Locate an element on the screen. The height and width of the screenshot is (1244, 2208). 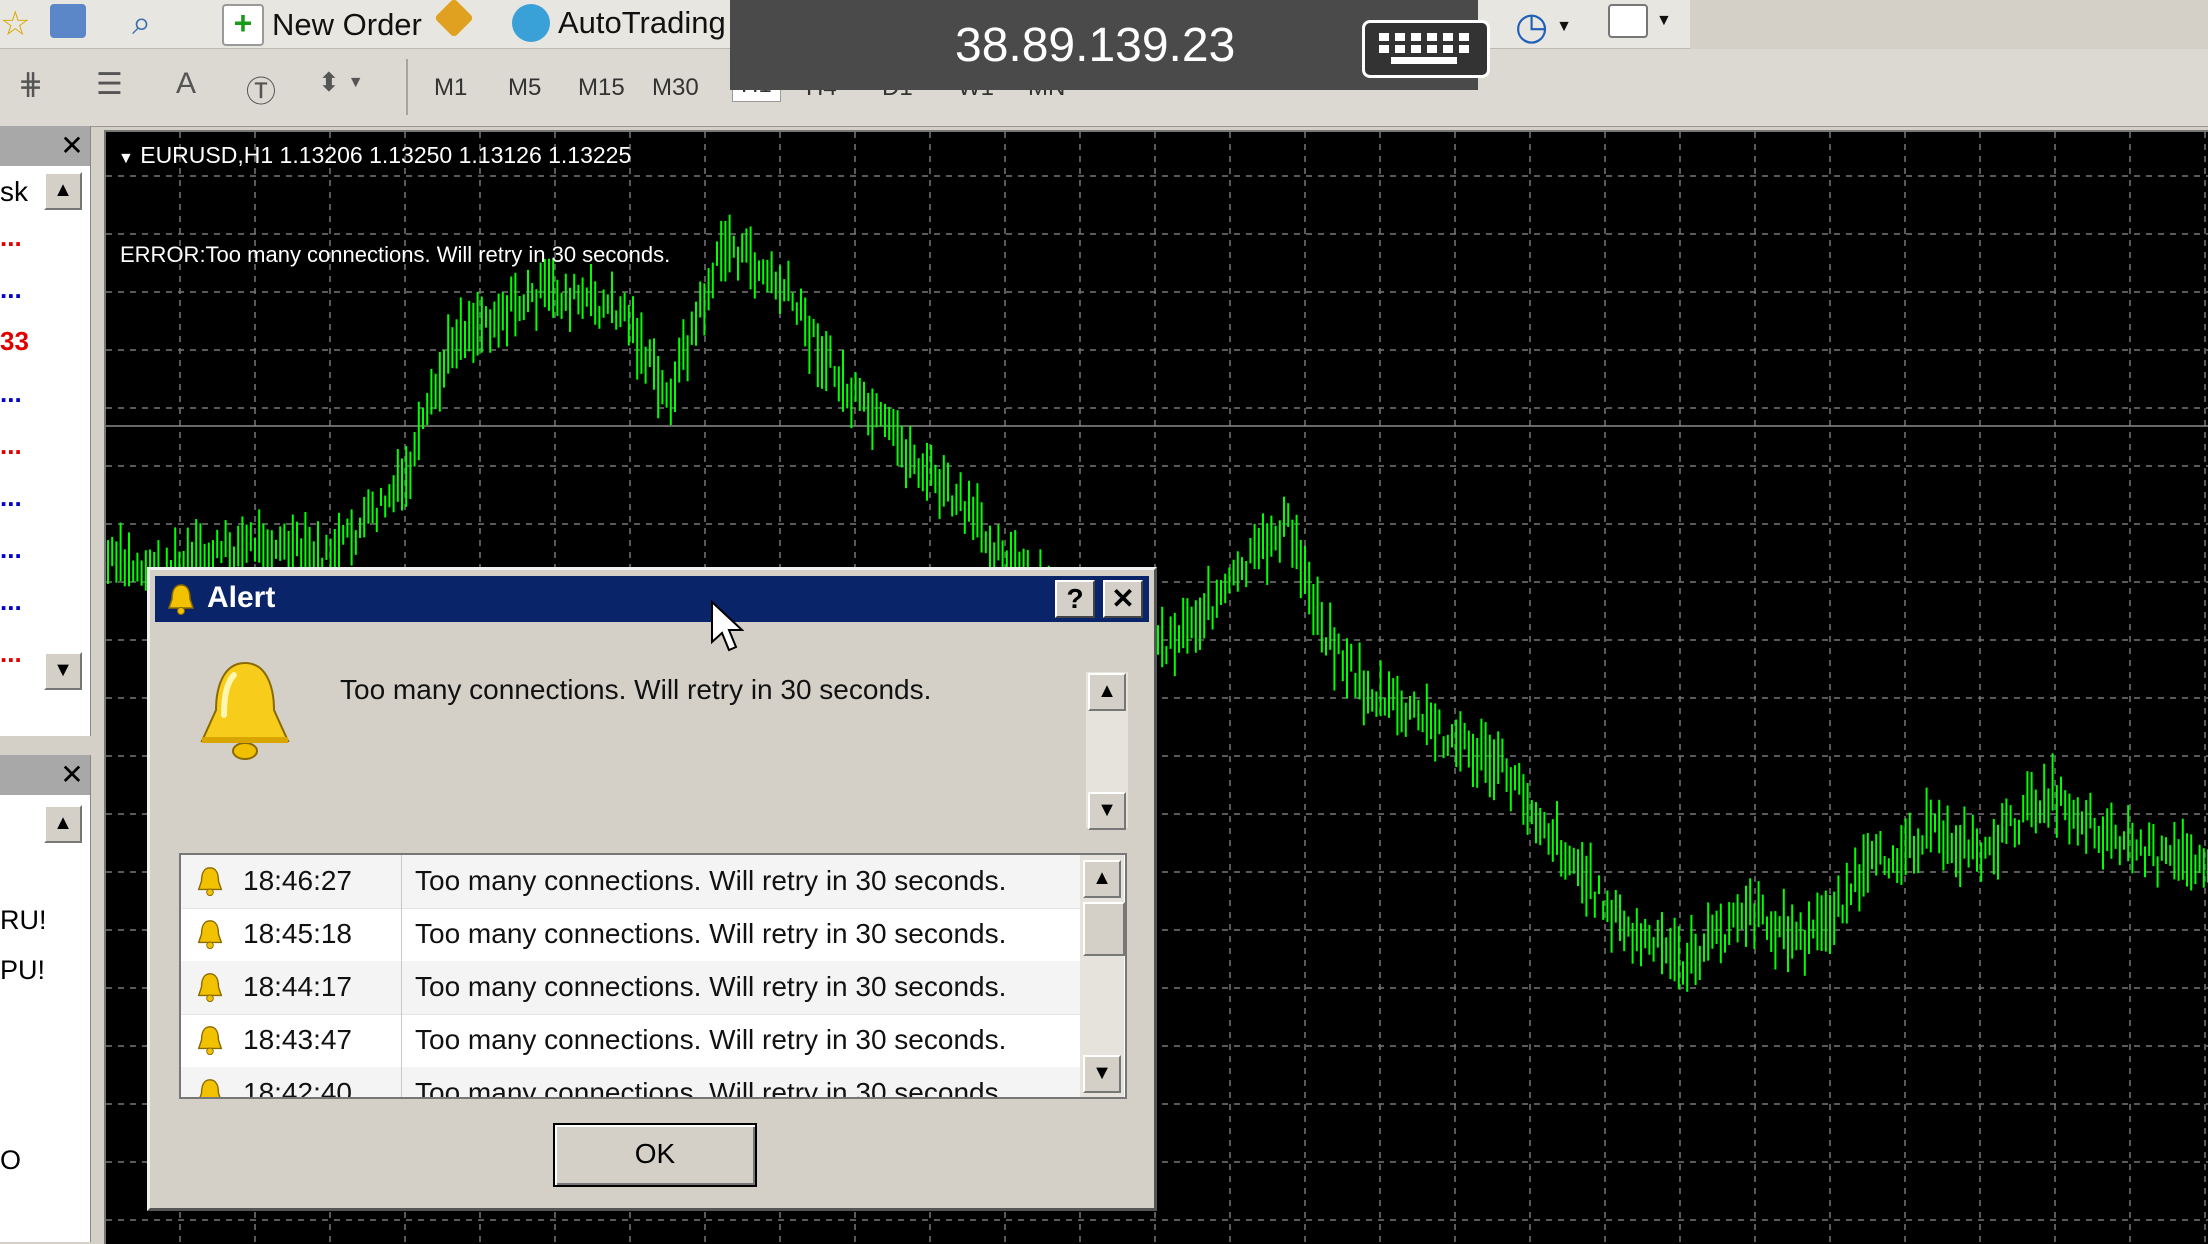
navigator-scroll-up-icon: ▲ is located at coordinates (63, 824).